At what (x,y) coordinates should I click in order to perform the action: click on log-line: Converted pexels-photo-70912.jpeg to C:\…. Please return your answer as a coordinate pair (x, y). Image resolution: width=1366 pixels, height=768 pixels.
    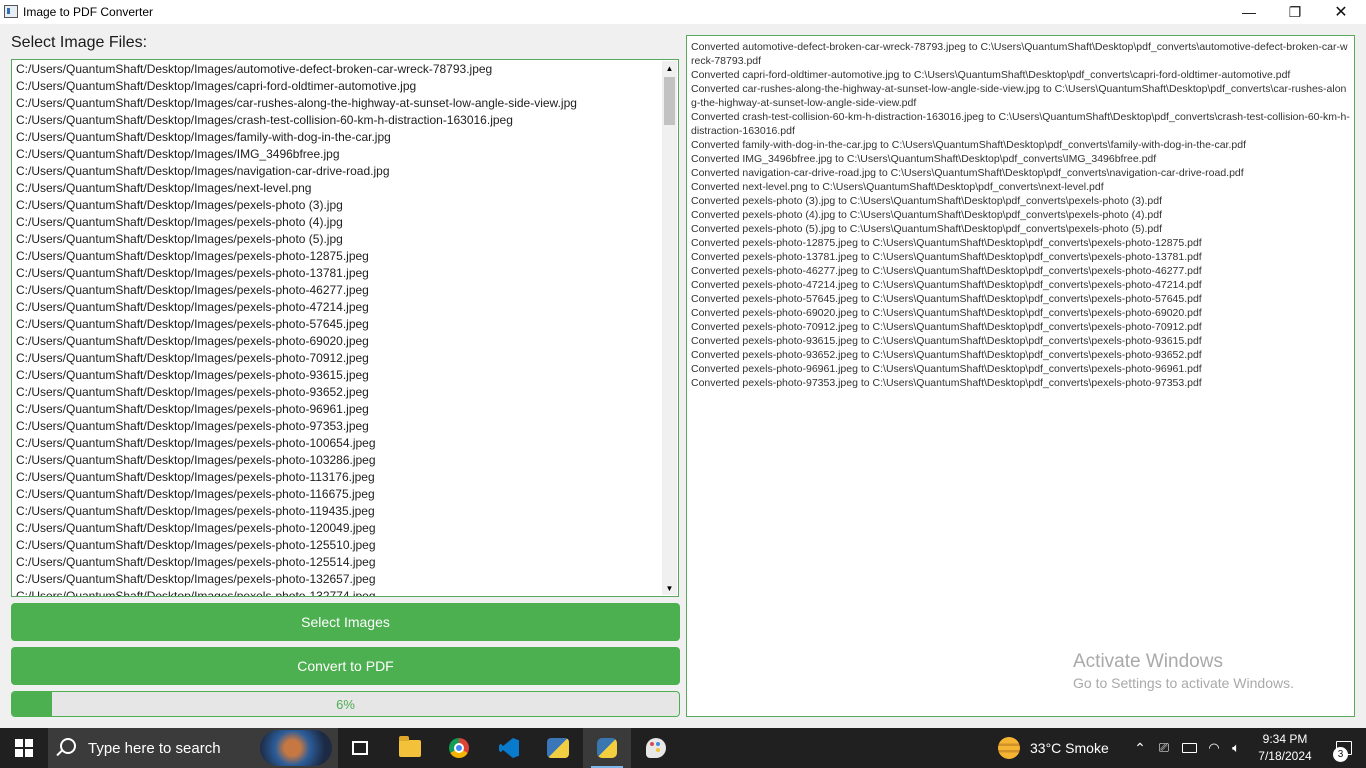
    Looking at the image, I should click on (946, 327).